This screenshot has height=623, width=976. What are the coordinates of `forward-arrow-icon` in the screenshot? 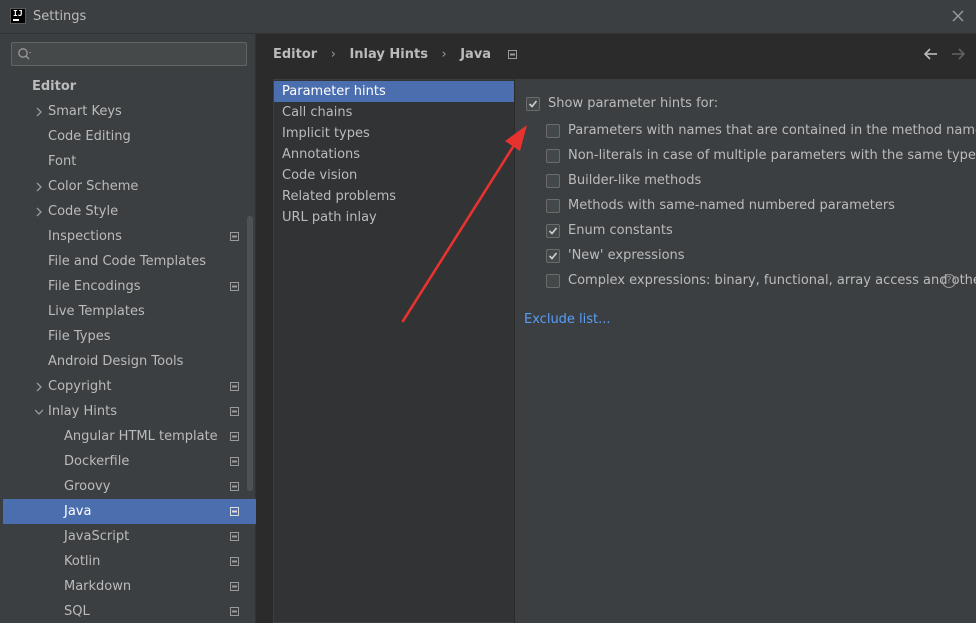 It's located at (959, 54).